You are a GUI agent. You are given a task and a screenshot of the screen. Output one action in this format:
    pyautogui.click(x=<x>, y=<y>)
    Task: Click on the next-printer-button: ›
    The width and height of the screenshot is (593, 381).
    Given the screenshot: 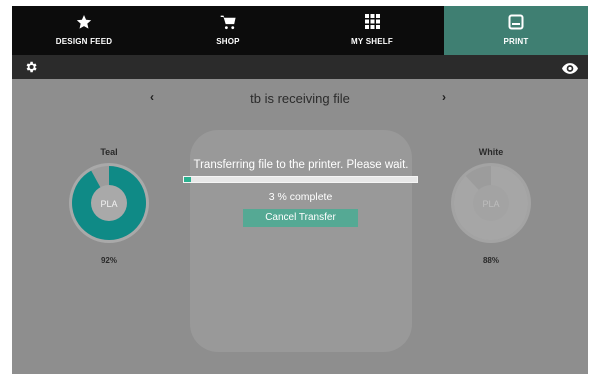 What is the action you would take?
    pyautogui.click(x=444, y=97)
    